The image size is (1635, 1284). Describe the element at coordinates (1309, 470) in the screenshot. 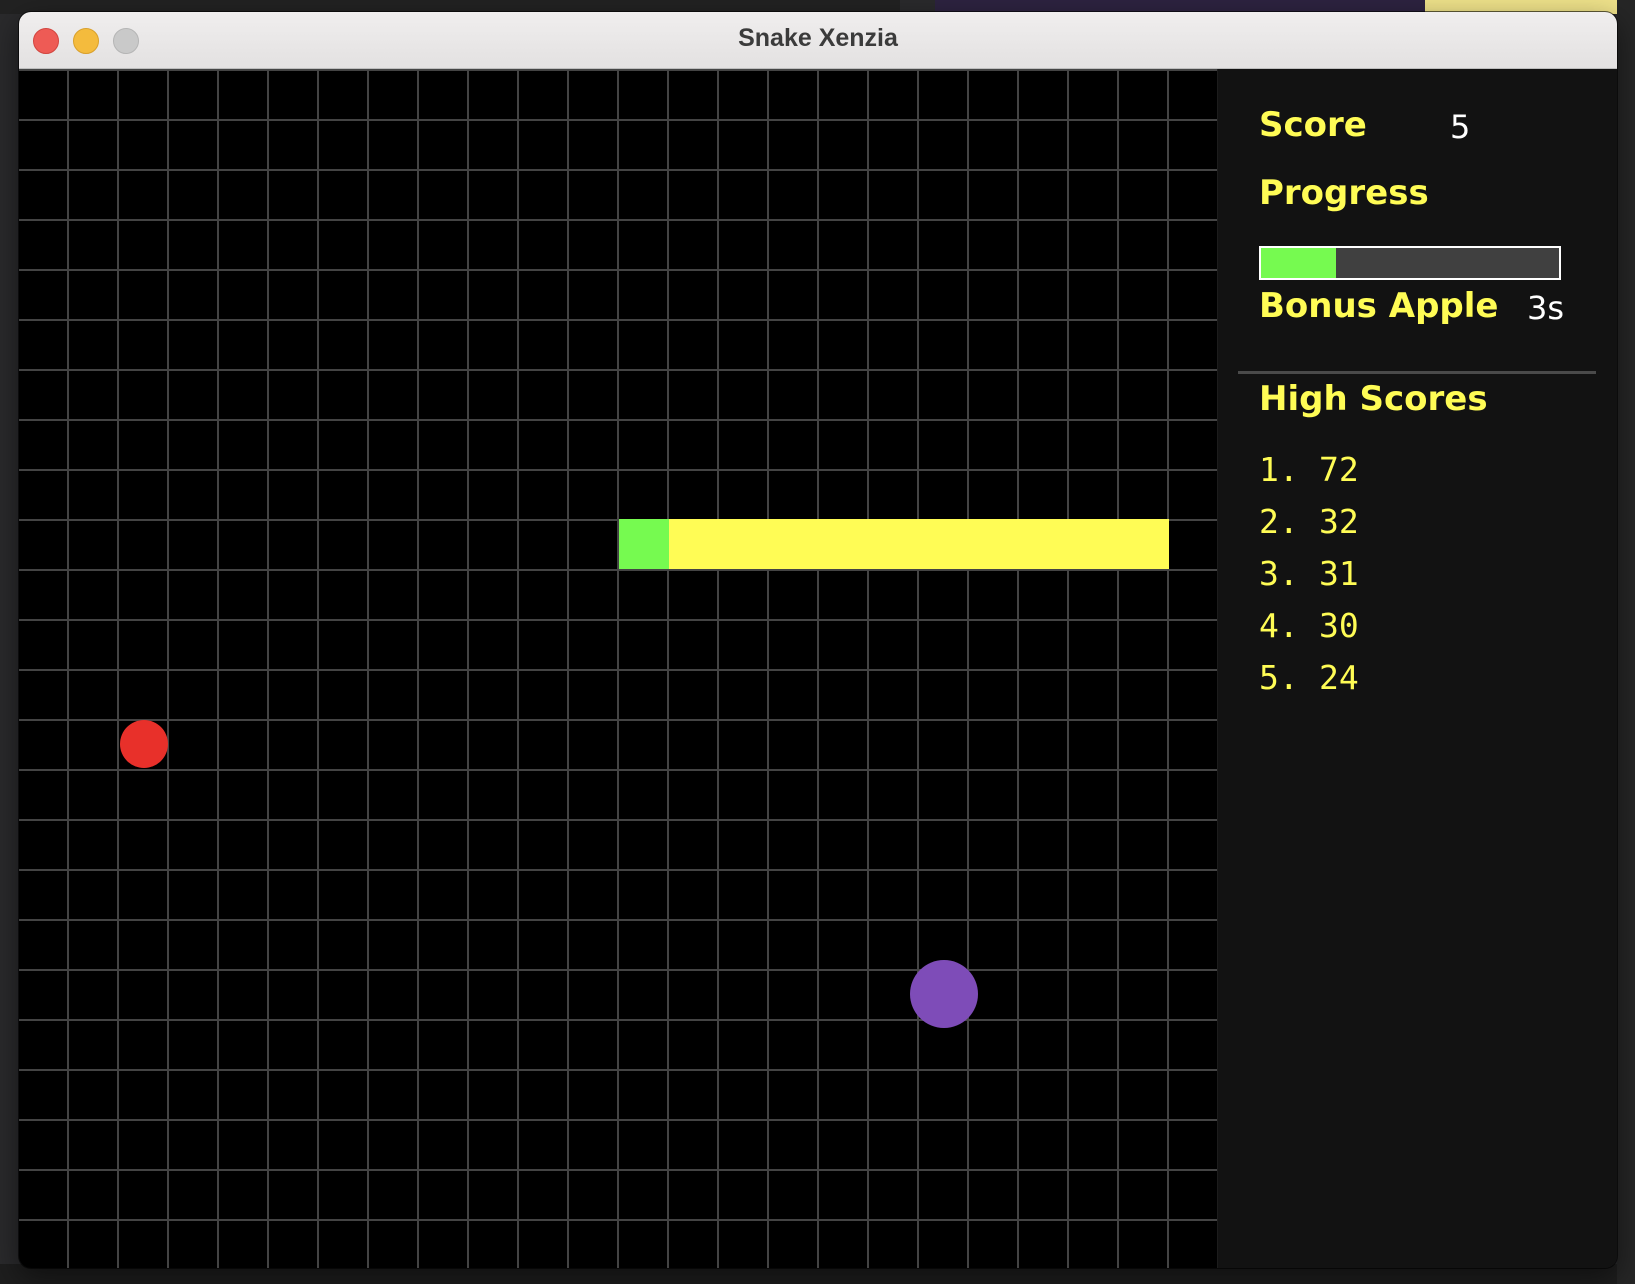

I see `high-score-item: 1. 72` at that location.